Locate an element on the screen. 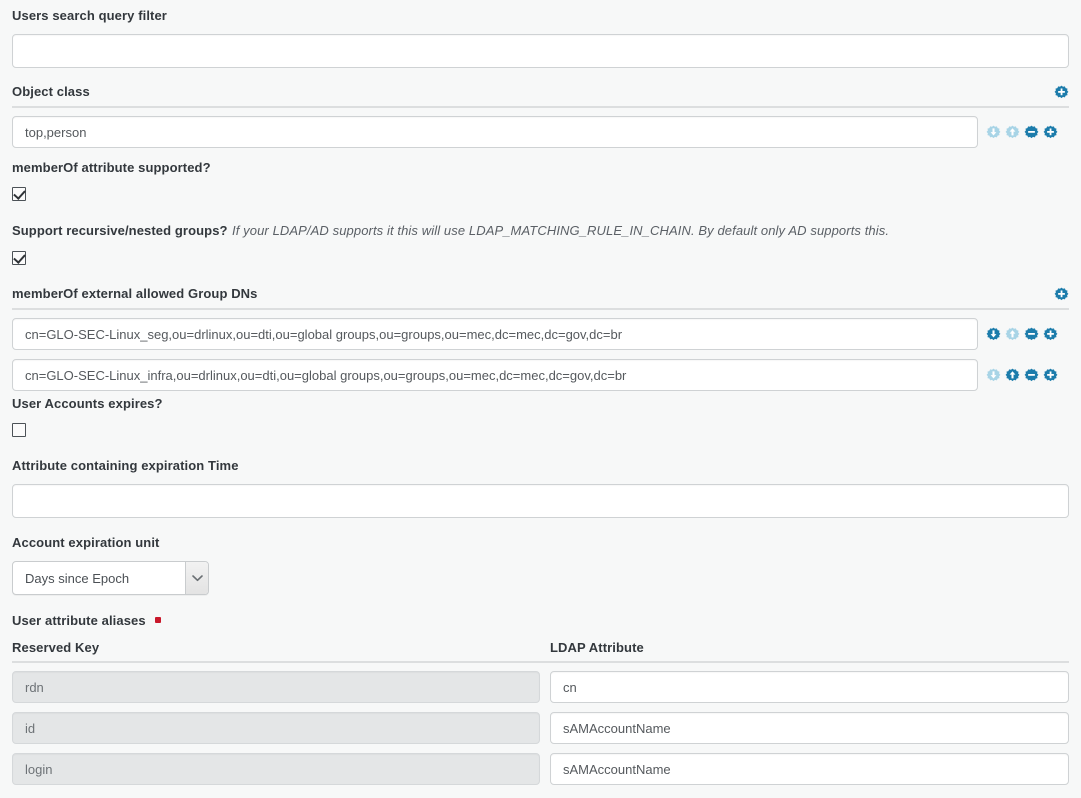 This screenshot has width=1081, height=798. users-search-query-filter-label: Users search query filter is located at coordinates (89, 15).